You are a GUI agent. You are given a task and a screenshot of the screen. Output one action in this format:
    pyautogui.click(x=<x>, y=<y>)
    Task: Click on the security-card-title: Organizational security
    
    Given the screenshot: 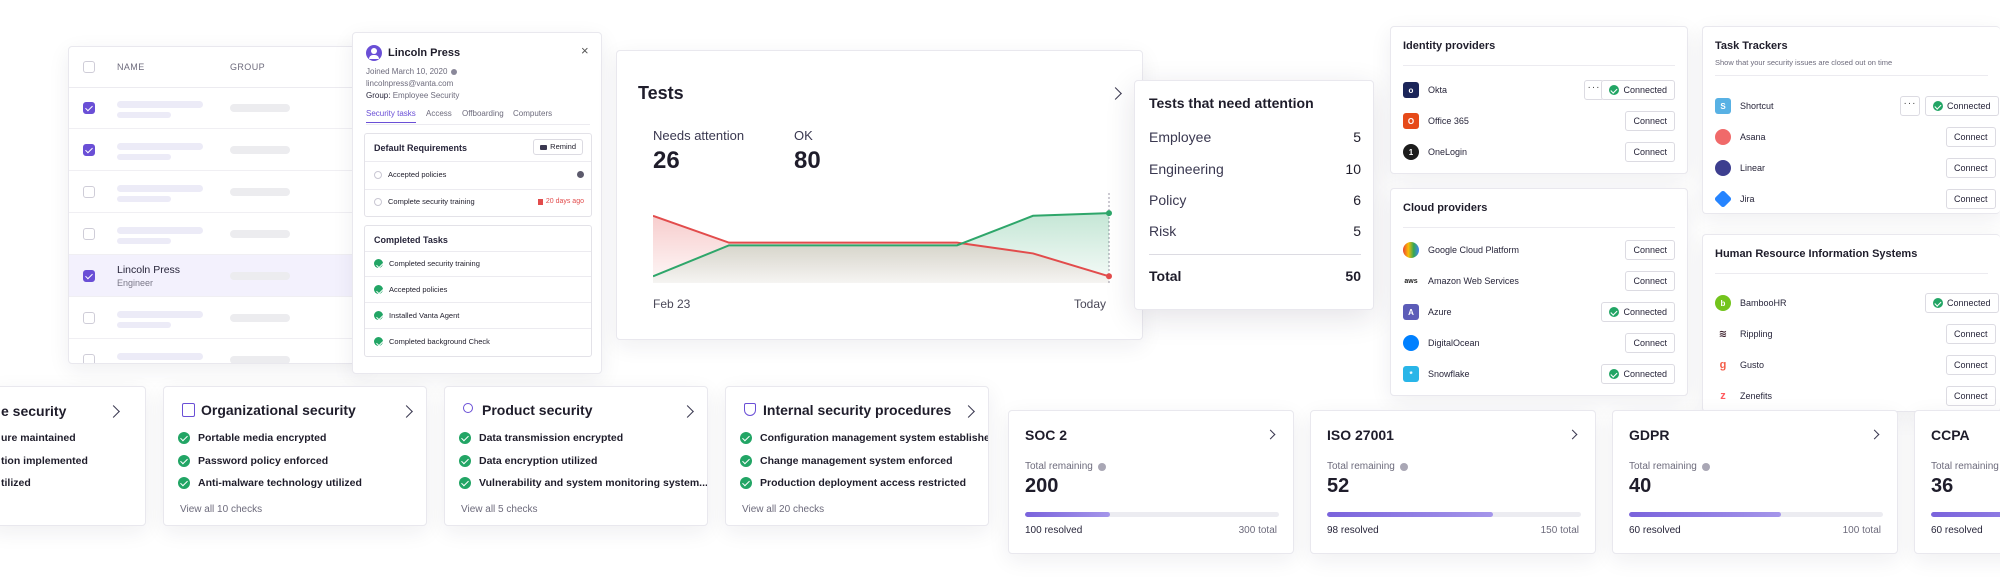 What is the action you would take?
    pyautogui.click(x=278, y=410)
    